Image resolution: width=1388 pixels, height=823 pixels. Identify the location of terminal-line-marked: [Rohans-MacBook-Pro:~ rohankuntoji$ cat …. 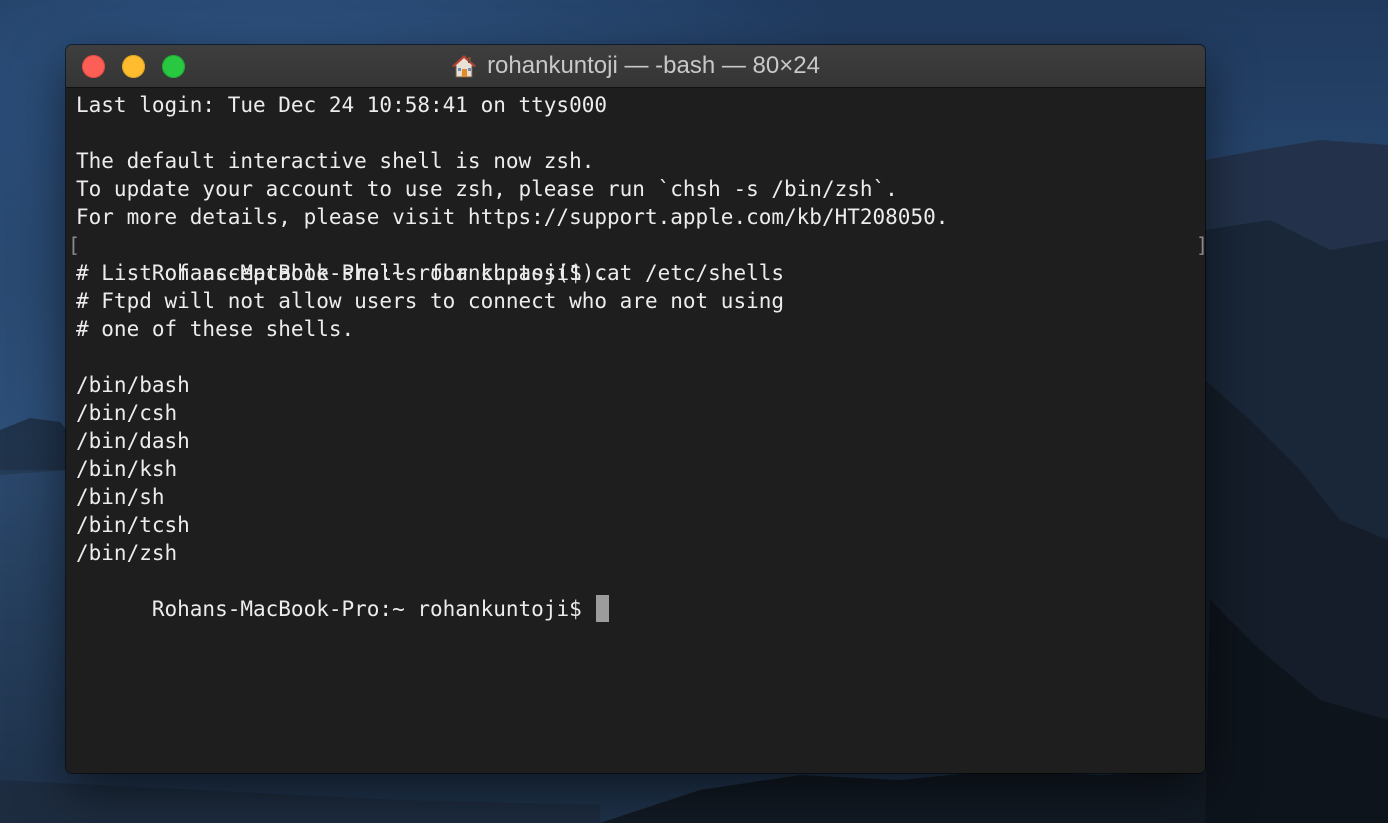
(636, 258).